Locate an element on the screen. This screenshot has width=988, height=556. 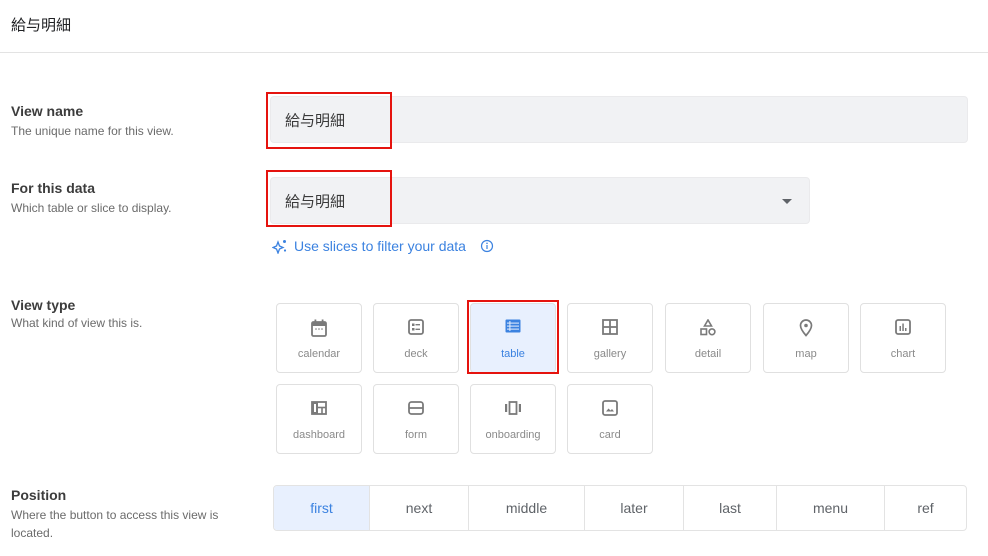
view-type-card: card is located at coordinates (610, 419).